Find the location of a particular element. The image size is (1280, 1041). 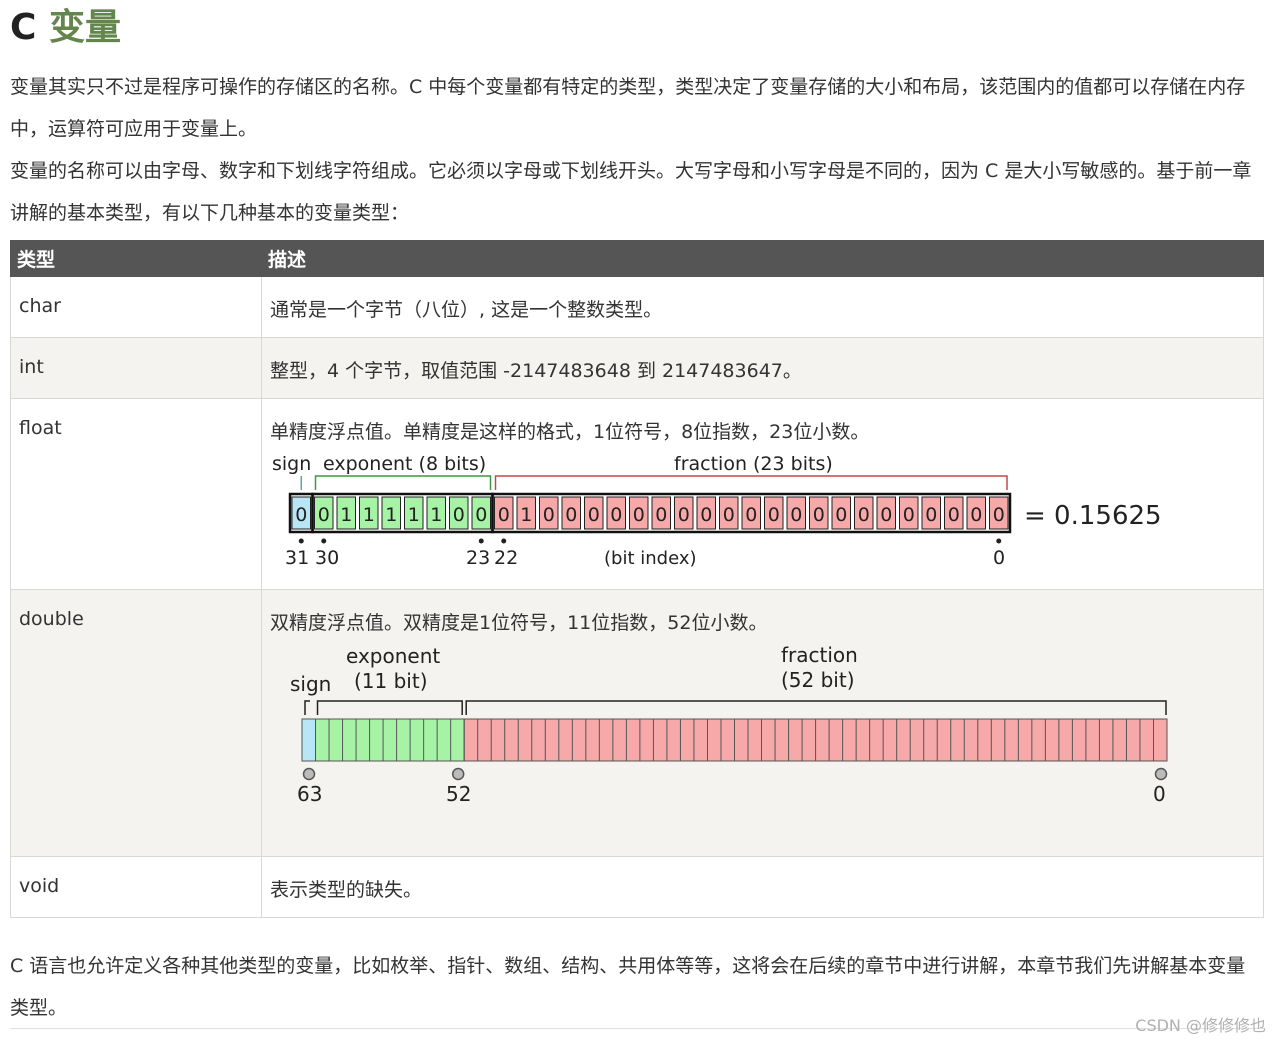

description-cell: 表示类型的缺失。 is located at coordinates (762, 887).